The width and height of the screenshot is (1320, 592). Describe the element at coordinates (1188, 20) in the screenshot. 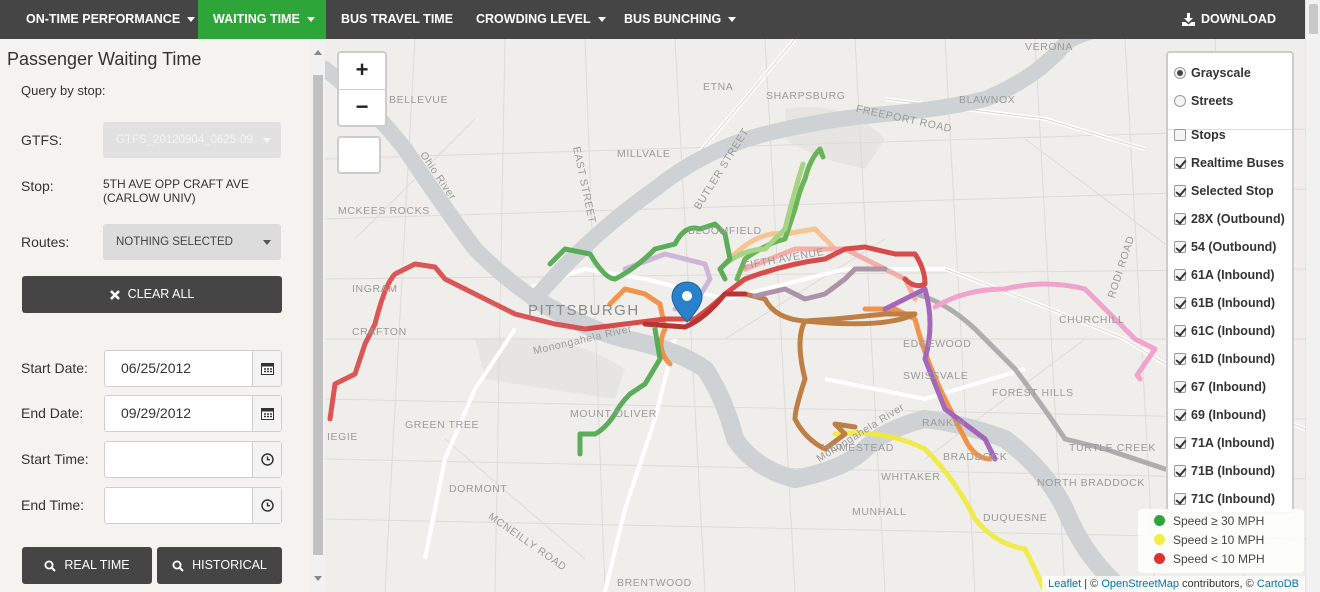

I see `download-icon` at that location.